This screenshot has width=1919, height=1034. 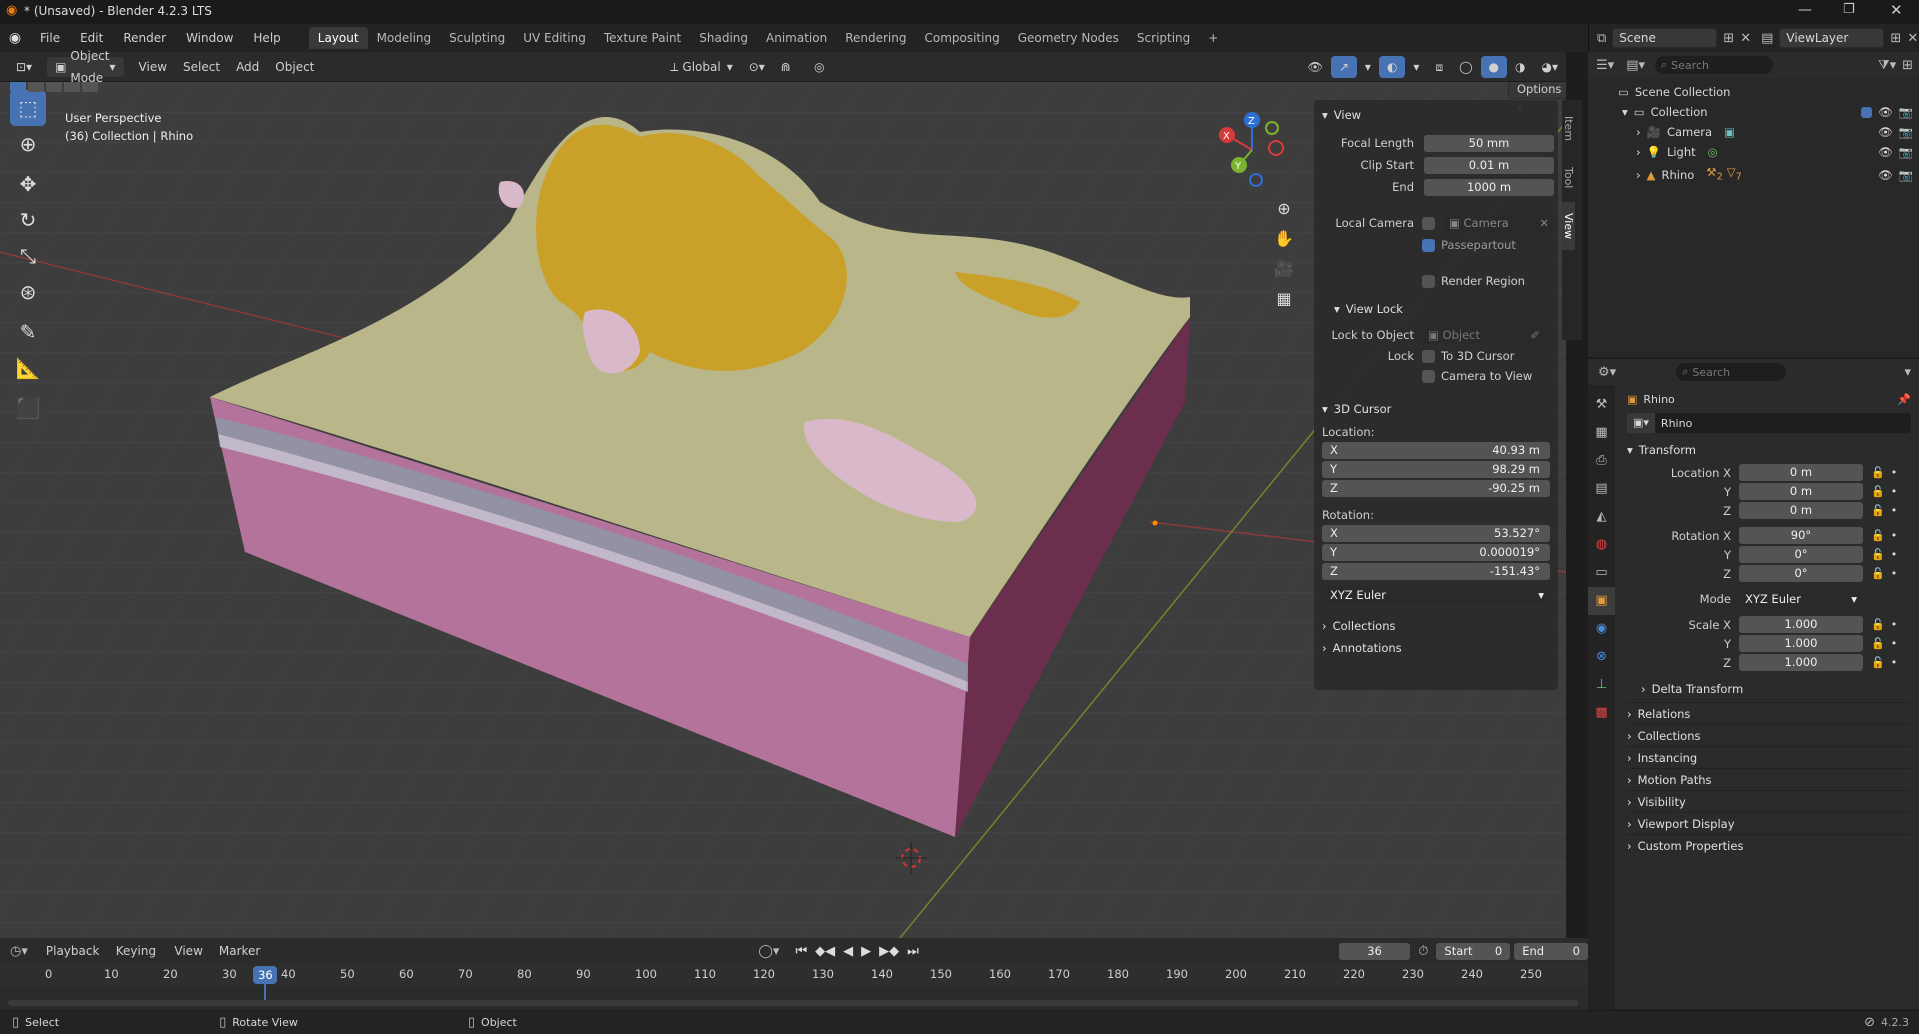 I want to click on select-menu: Select, so click(x=201, y=67).